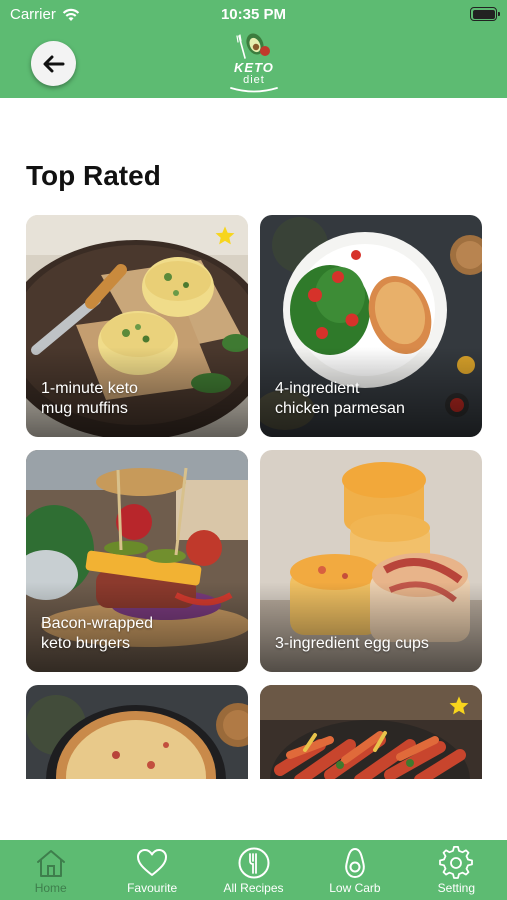 The image size is (507, 900). What do you see at coordinates (93, 175) in the screenshot?
I see `section-title: Top Rated` at bounding box center [93, 175].